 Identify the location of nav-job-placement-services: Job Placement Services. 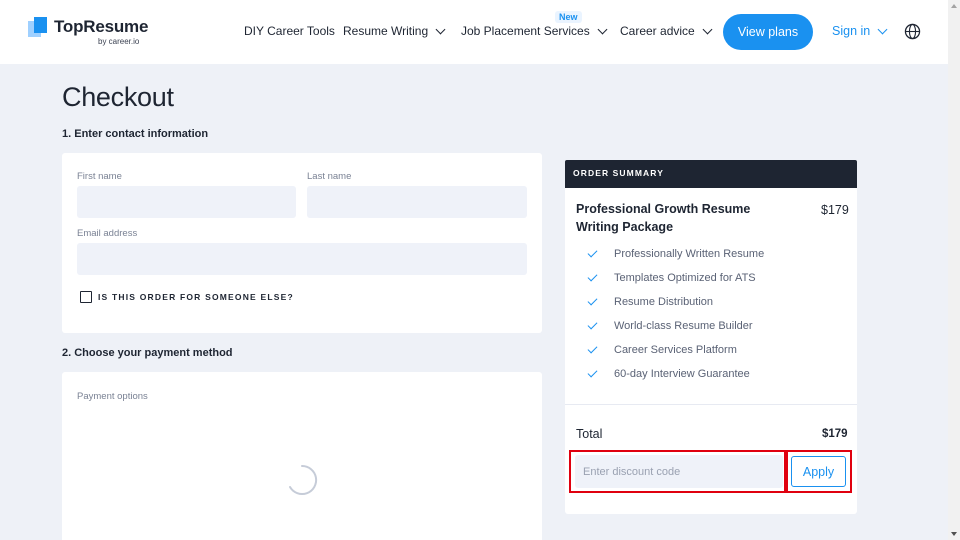
(534, 31).